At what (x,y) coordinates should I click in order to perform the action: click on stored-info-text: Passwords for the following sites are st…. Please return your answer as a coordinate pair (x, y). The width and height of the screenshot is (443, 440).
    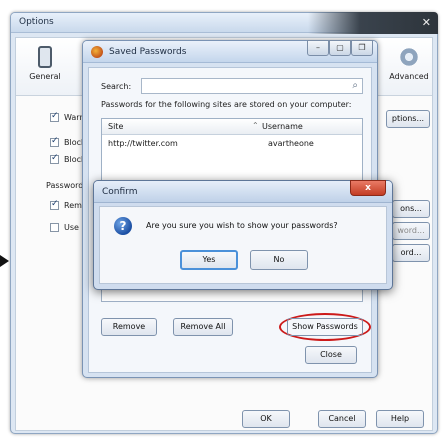
    Looking at the image, I should click on (226, 104).